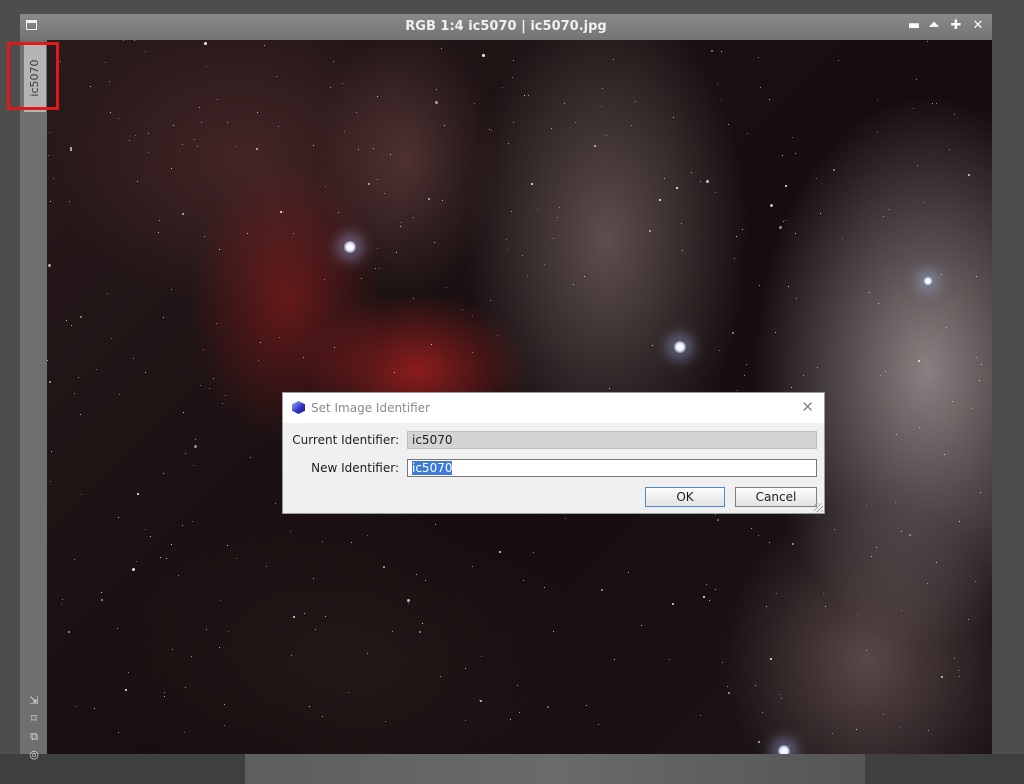  I want to click on resize-grip, so click(818, 507).